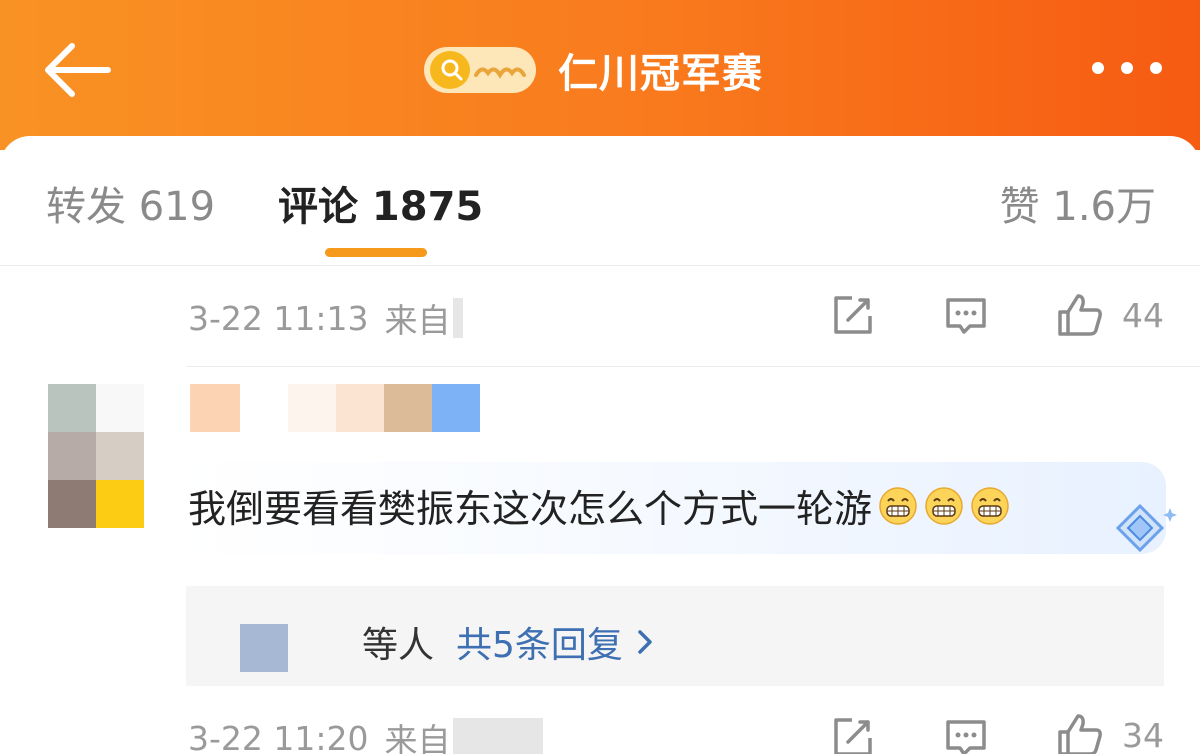 The image size is (1200, 754). I want to click on comment-text: 我倒要看看樊振东这次怎么个方式一轮游, so click(530, 509).